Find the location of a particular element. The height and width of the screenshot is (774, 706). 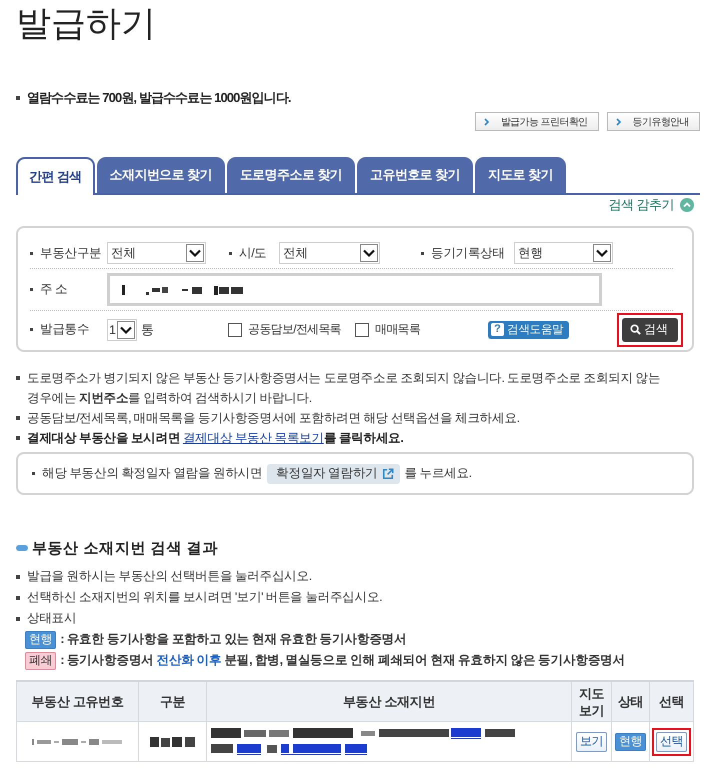

payment-list-link: 결제대상 부동산 목록보기 is located at coordinates (253, 438).